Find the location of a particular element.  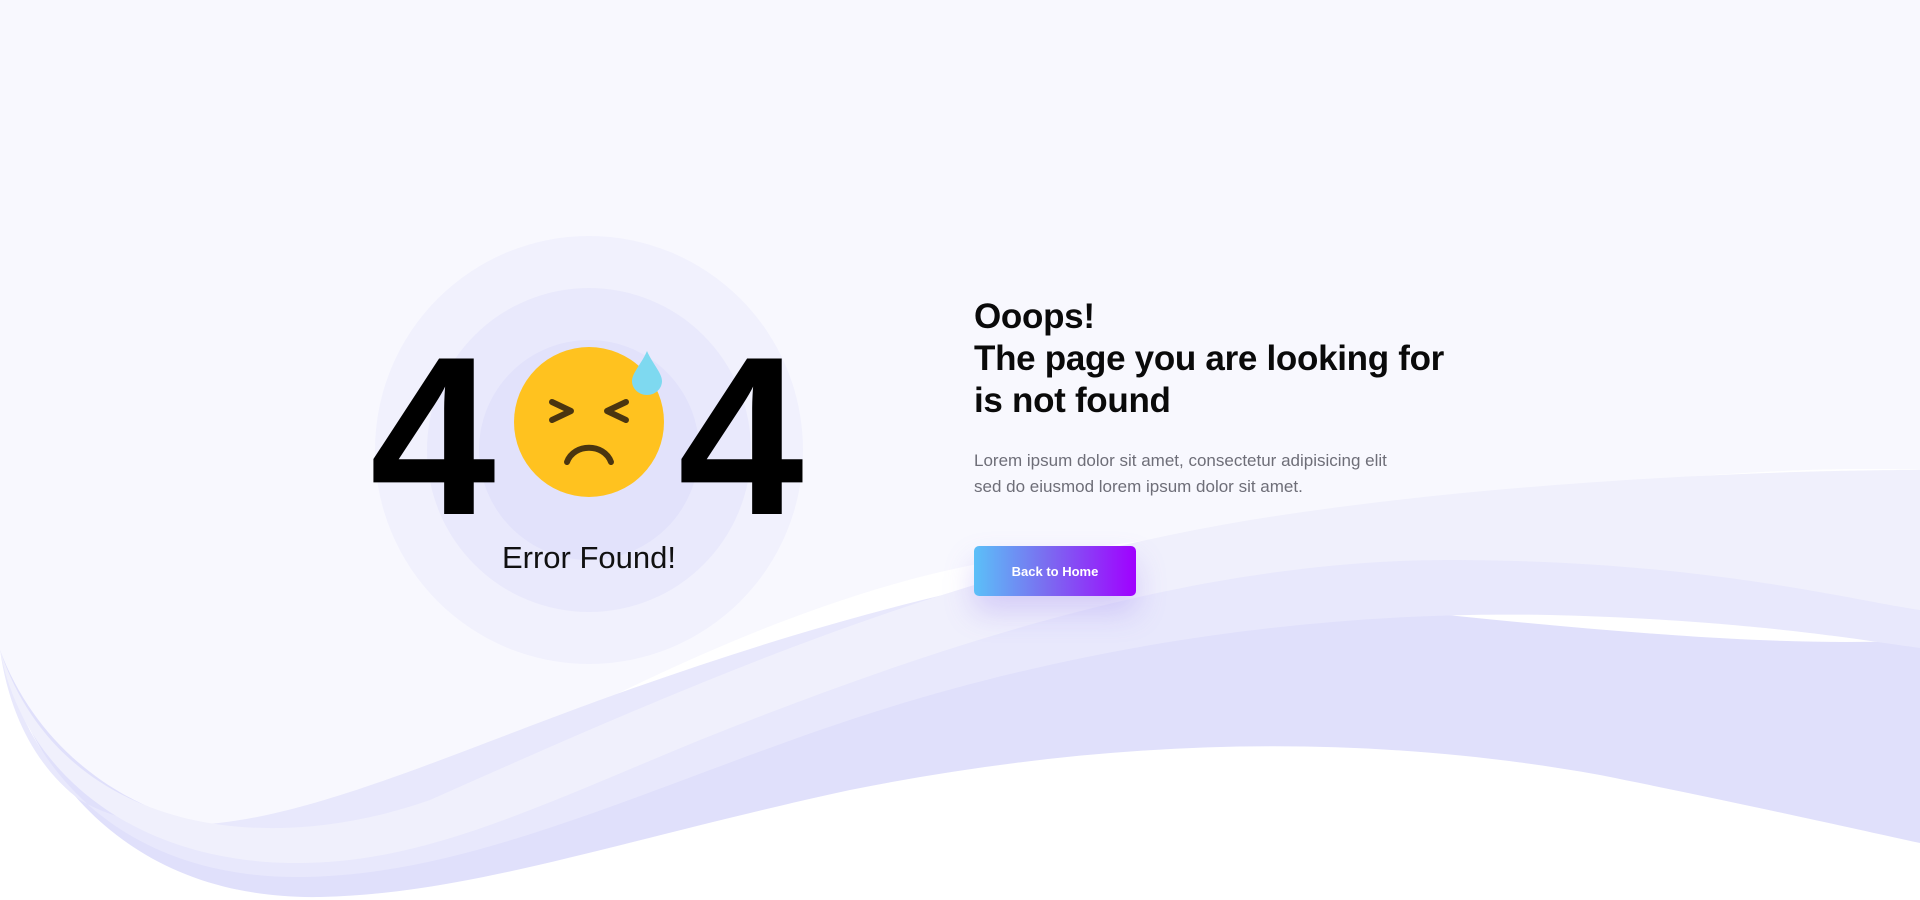

error-code-digit-right: 4 is located at coordinates (741, 435).